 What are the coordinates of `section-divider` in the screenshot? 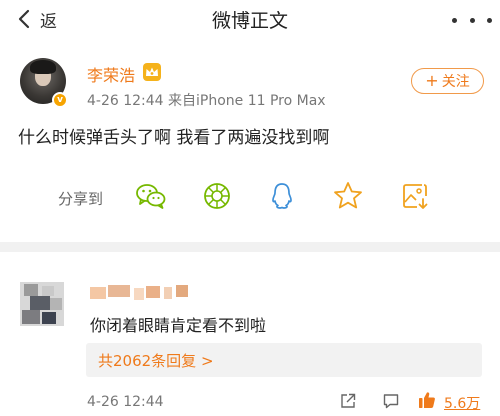 It's located at (250, 247).